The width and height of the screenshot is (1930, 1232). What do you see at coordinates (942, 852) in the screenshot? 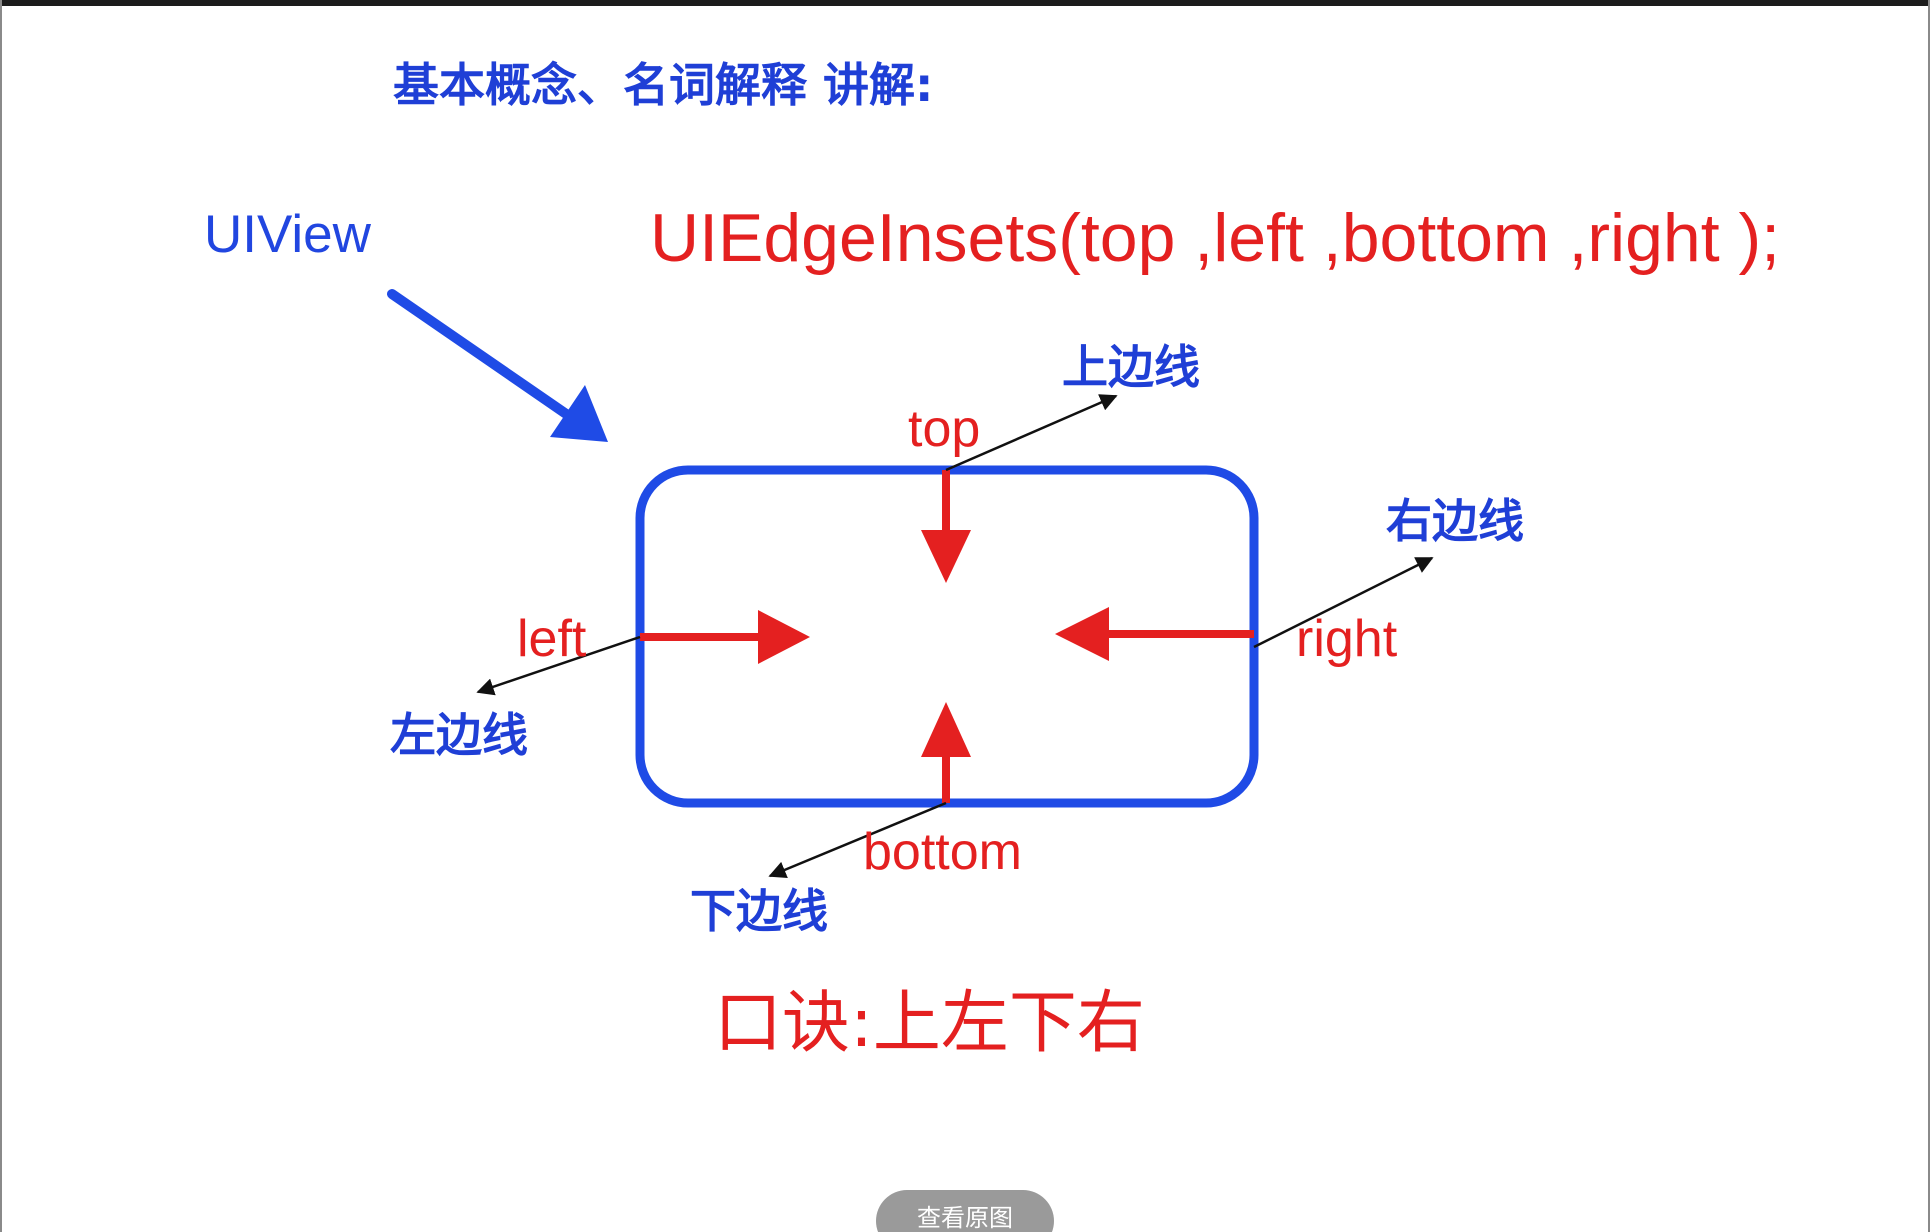
I see `bottom-param-label: bottom` at bounding box center [942, 852].